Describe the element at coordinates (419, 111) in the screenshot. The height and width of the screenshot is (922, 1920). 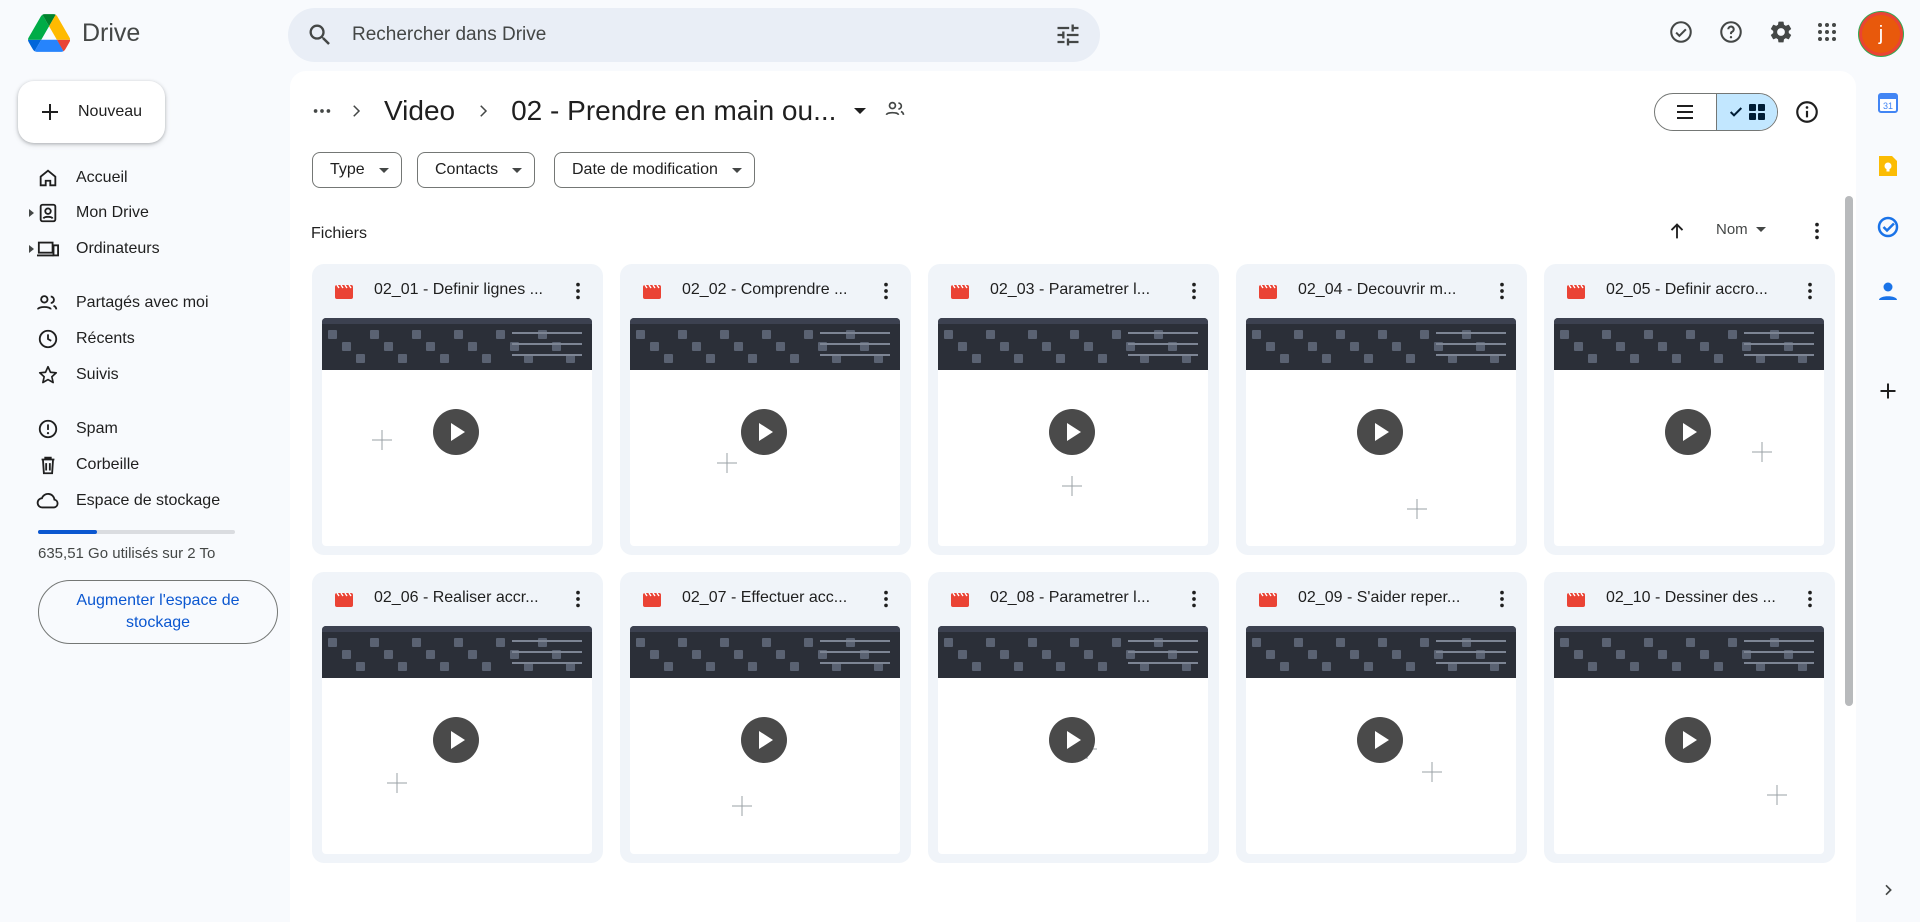
I see `breadcrumb-item-video: Video` at that location.